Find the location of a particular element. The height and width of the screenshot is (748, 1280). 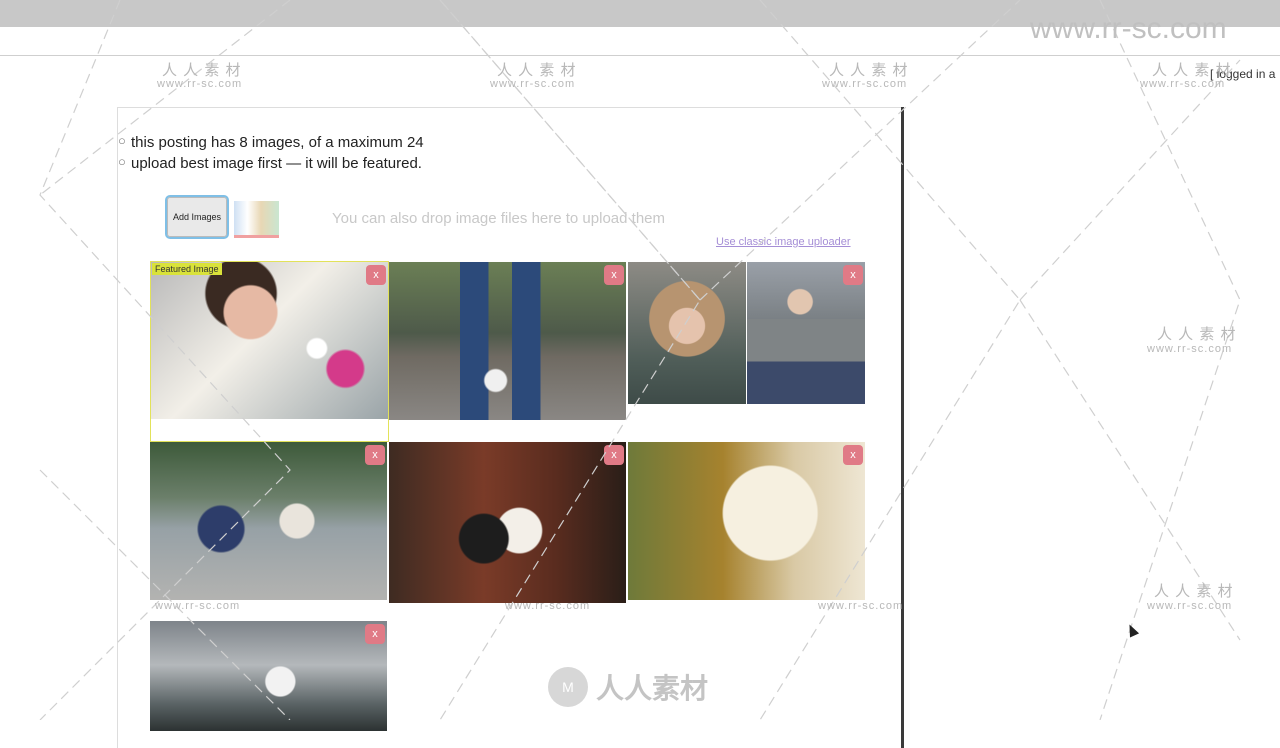

site-logo-icon: M is located at coordinates (568, 687).